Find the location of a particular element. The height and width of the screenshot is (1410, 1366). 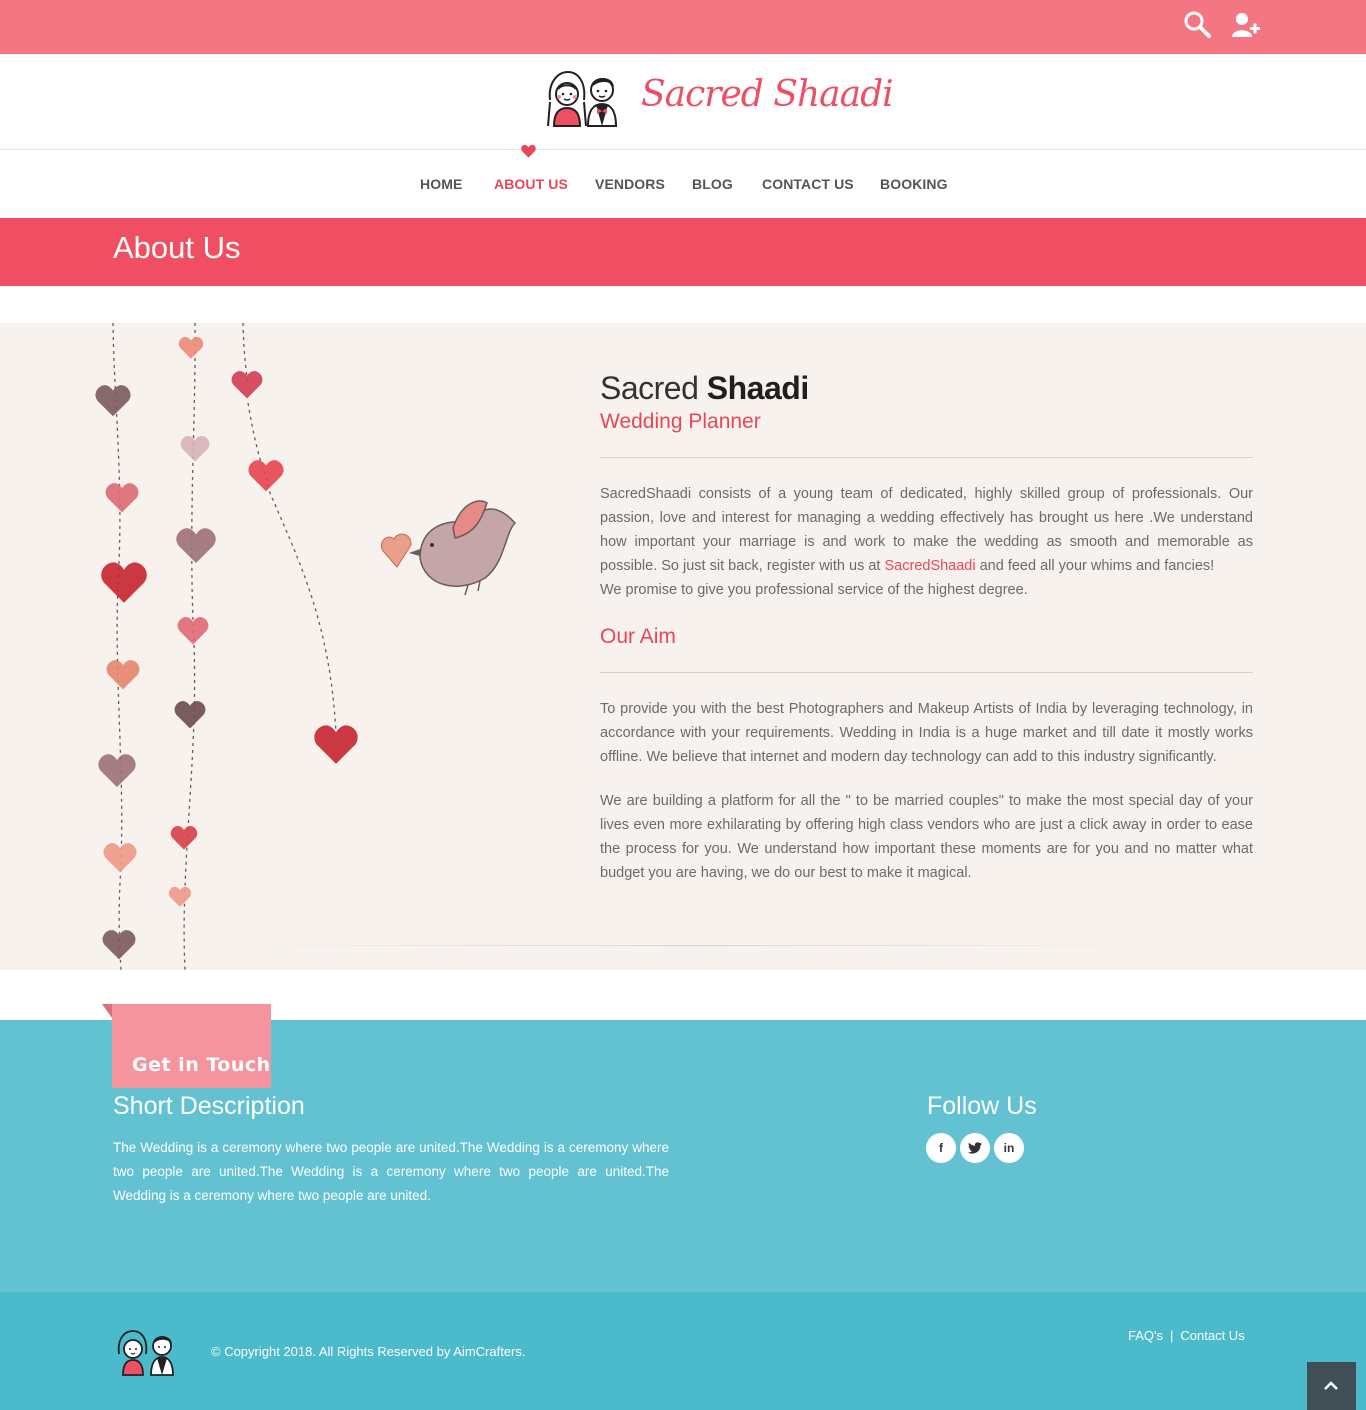

scallop-border is located at coordinates (683, 270).